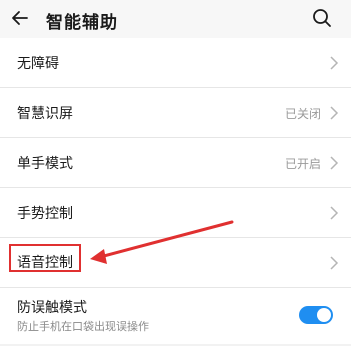  I want to click on list-item-label: 防误触模式, so click(52, 308).